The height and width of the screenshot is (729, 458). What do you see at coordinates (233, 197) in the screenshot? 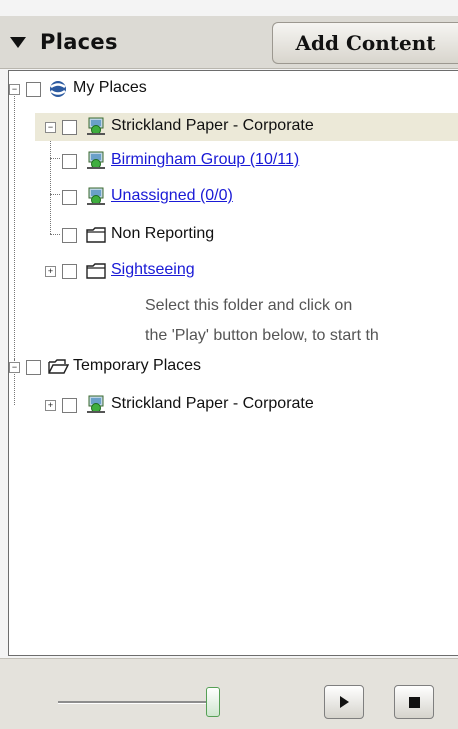
I see `tree-item-unassigned: Unassigned (0/0)` at bounding box center [233, 197].